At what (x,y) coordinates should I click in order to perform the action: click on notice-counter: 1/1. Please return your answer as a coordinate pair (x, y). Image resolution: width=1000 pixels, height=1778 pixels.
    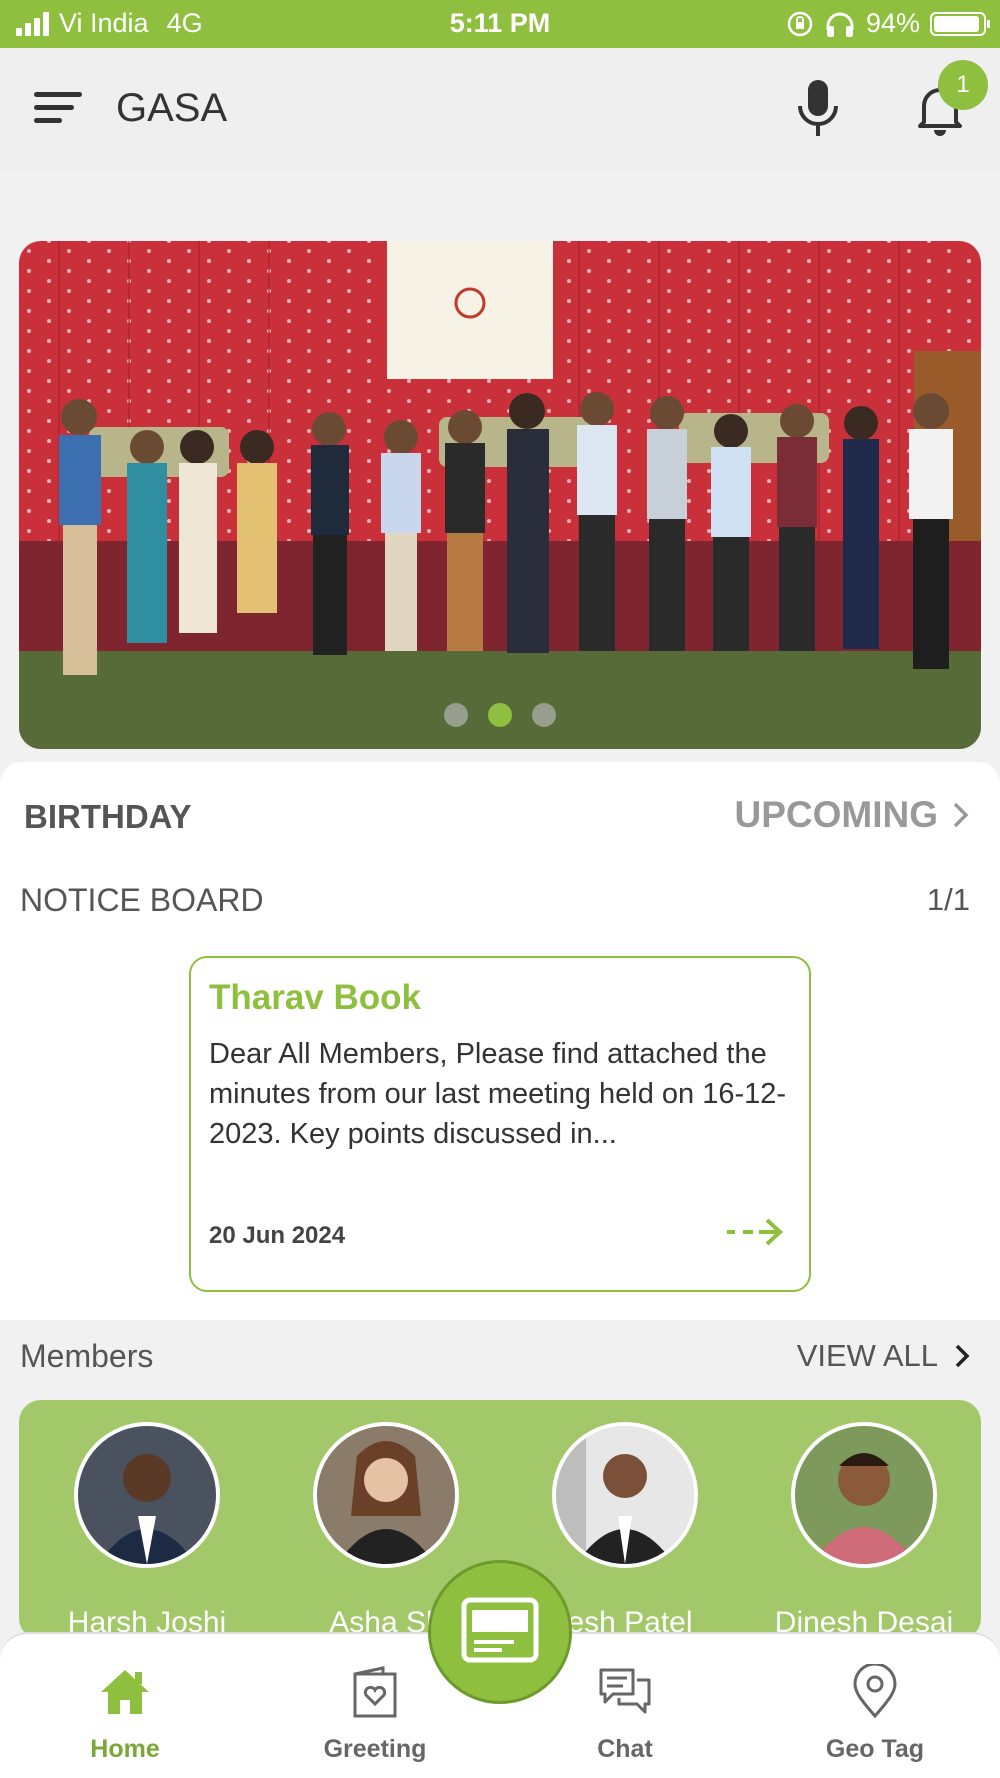
    Looking at the image, I should click on (948, 899).